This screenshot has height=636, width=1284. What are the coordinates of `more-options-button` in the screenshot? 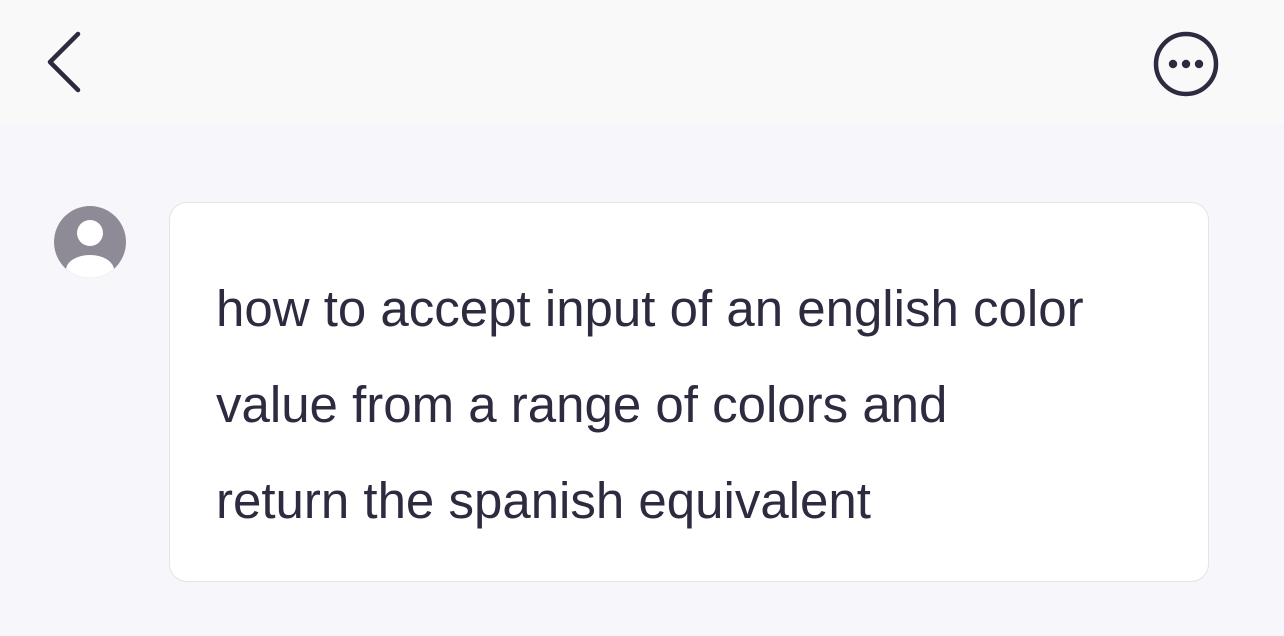 It's located at (1186, 64).